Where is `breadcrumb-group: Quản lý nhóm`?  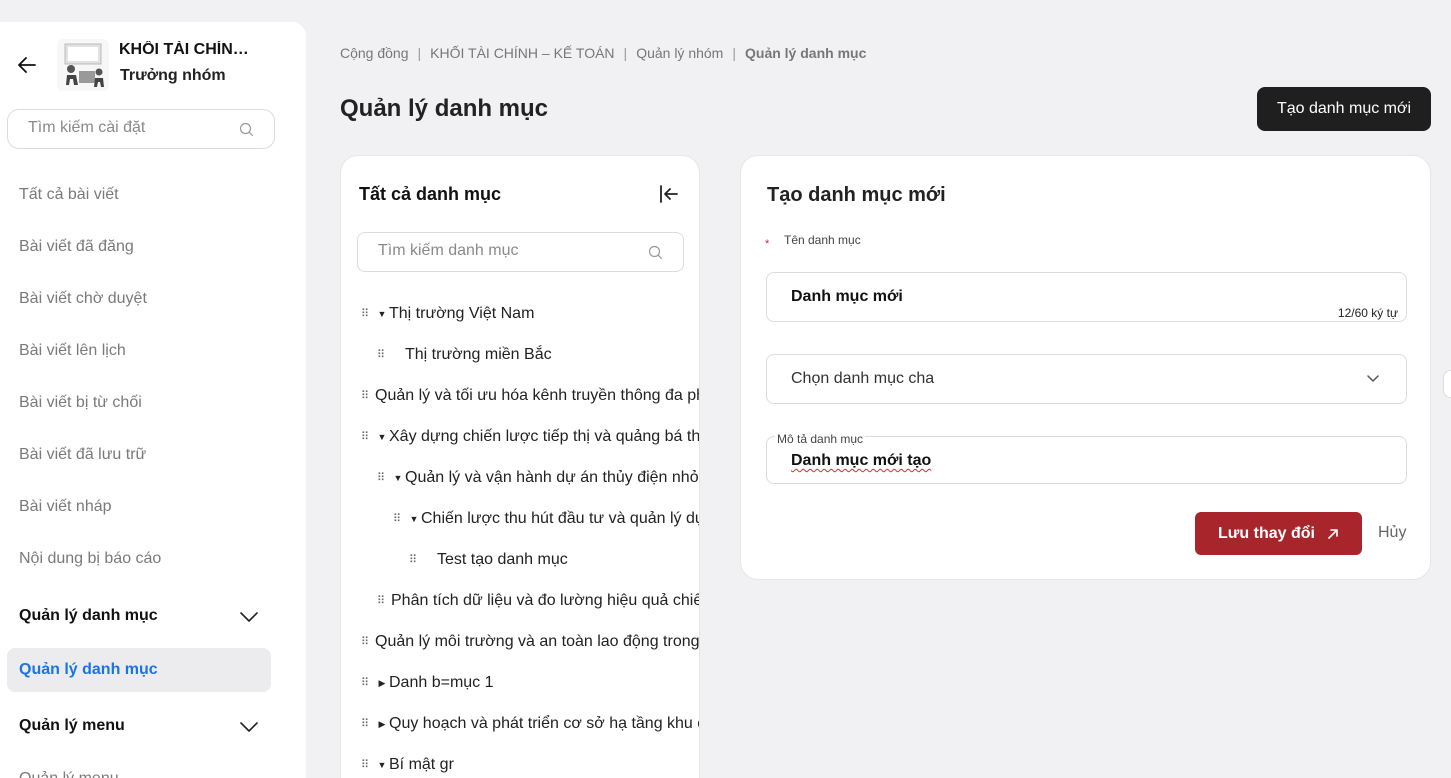 breadcrumb-group: Quản lý nhóm is located at coordinates (679, 53).